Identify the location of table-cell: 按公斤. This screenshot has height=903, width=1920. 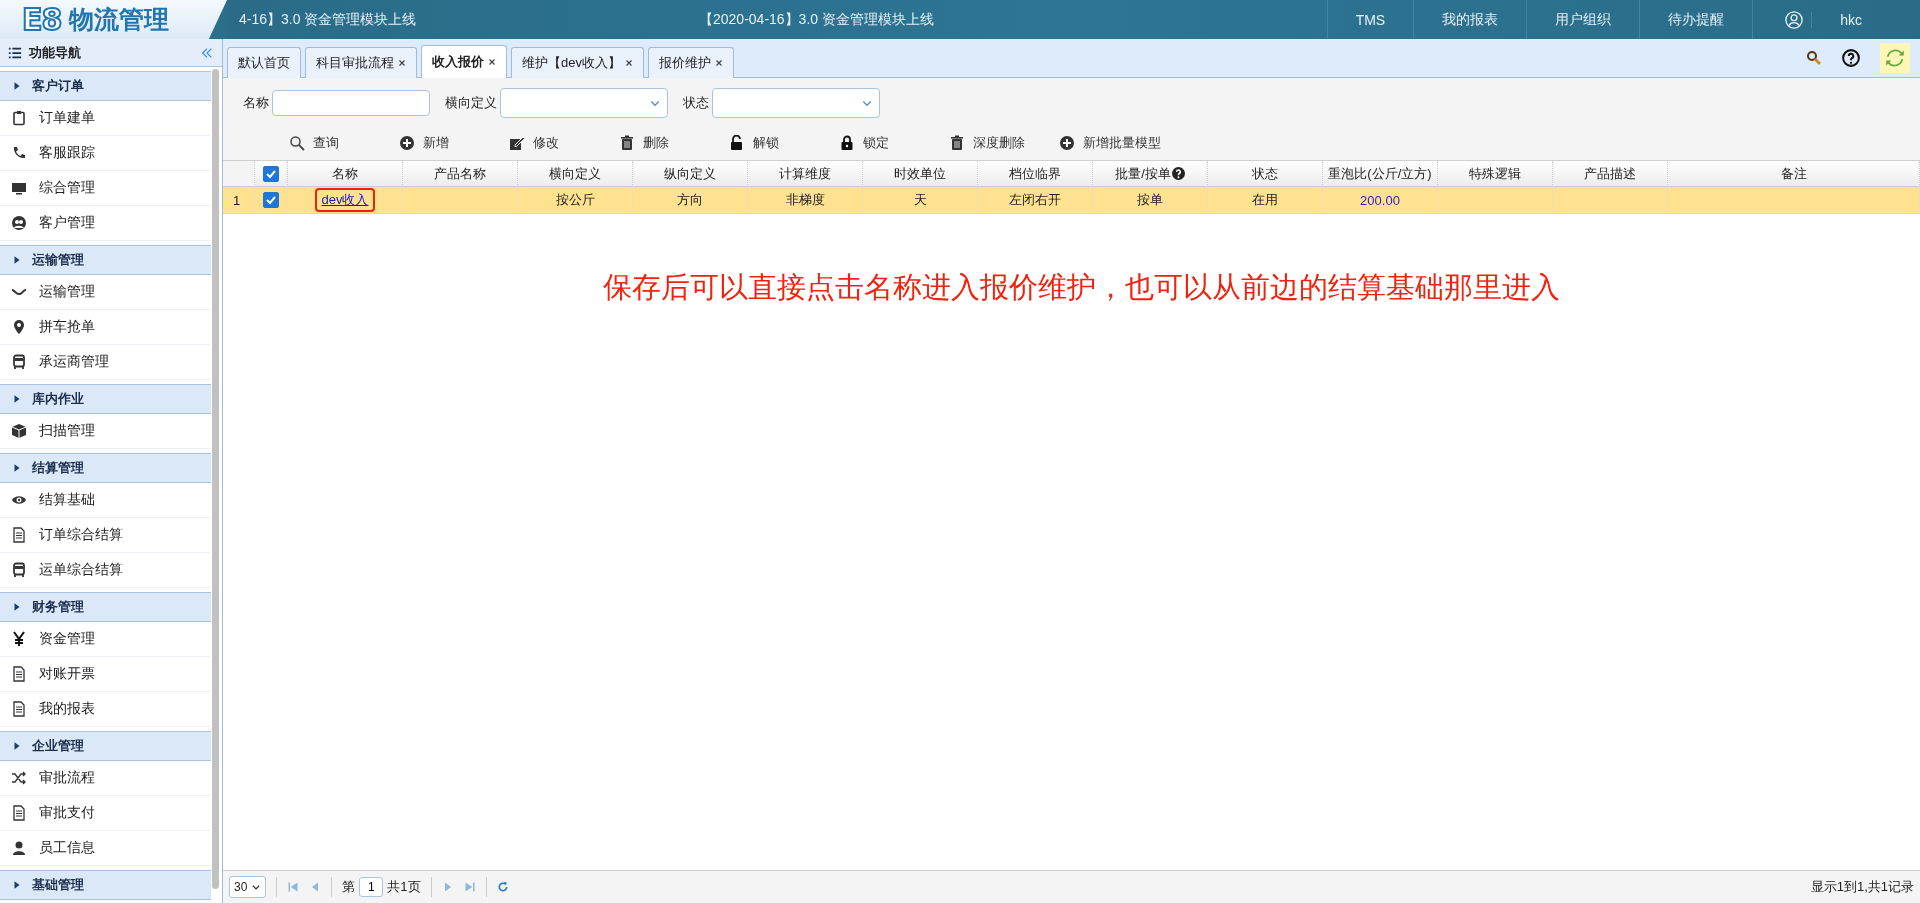
(575, 200).